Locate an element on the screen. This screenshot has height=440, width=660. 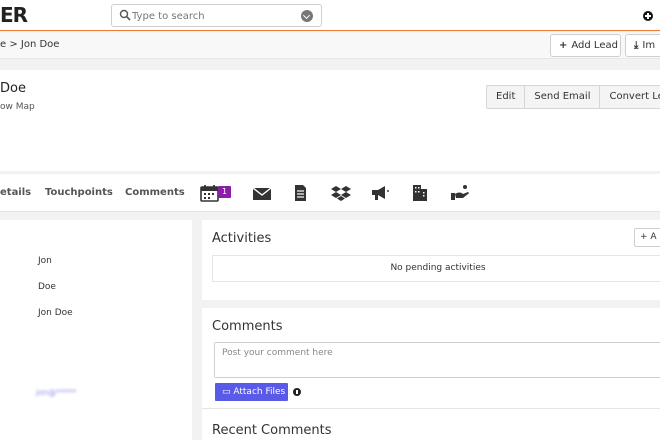
search-bar is located at coordinates (216, 15).